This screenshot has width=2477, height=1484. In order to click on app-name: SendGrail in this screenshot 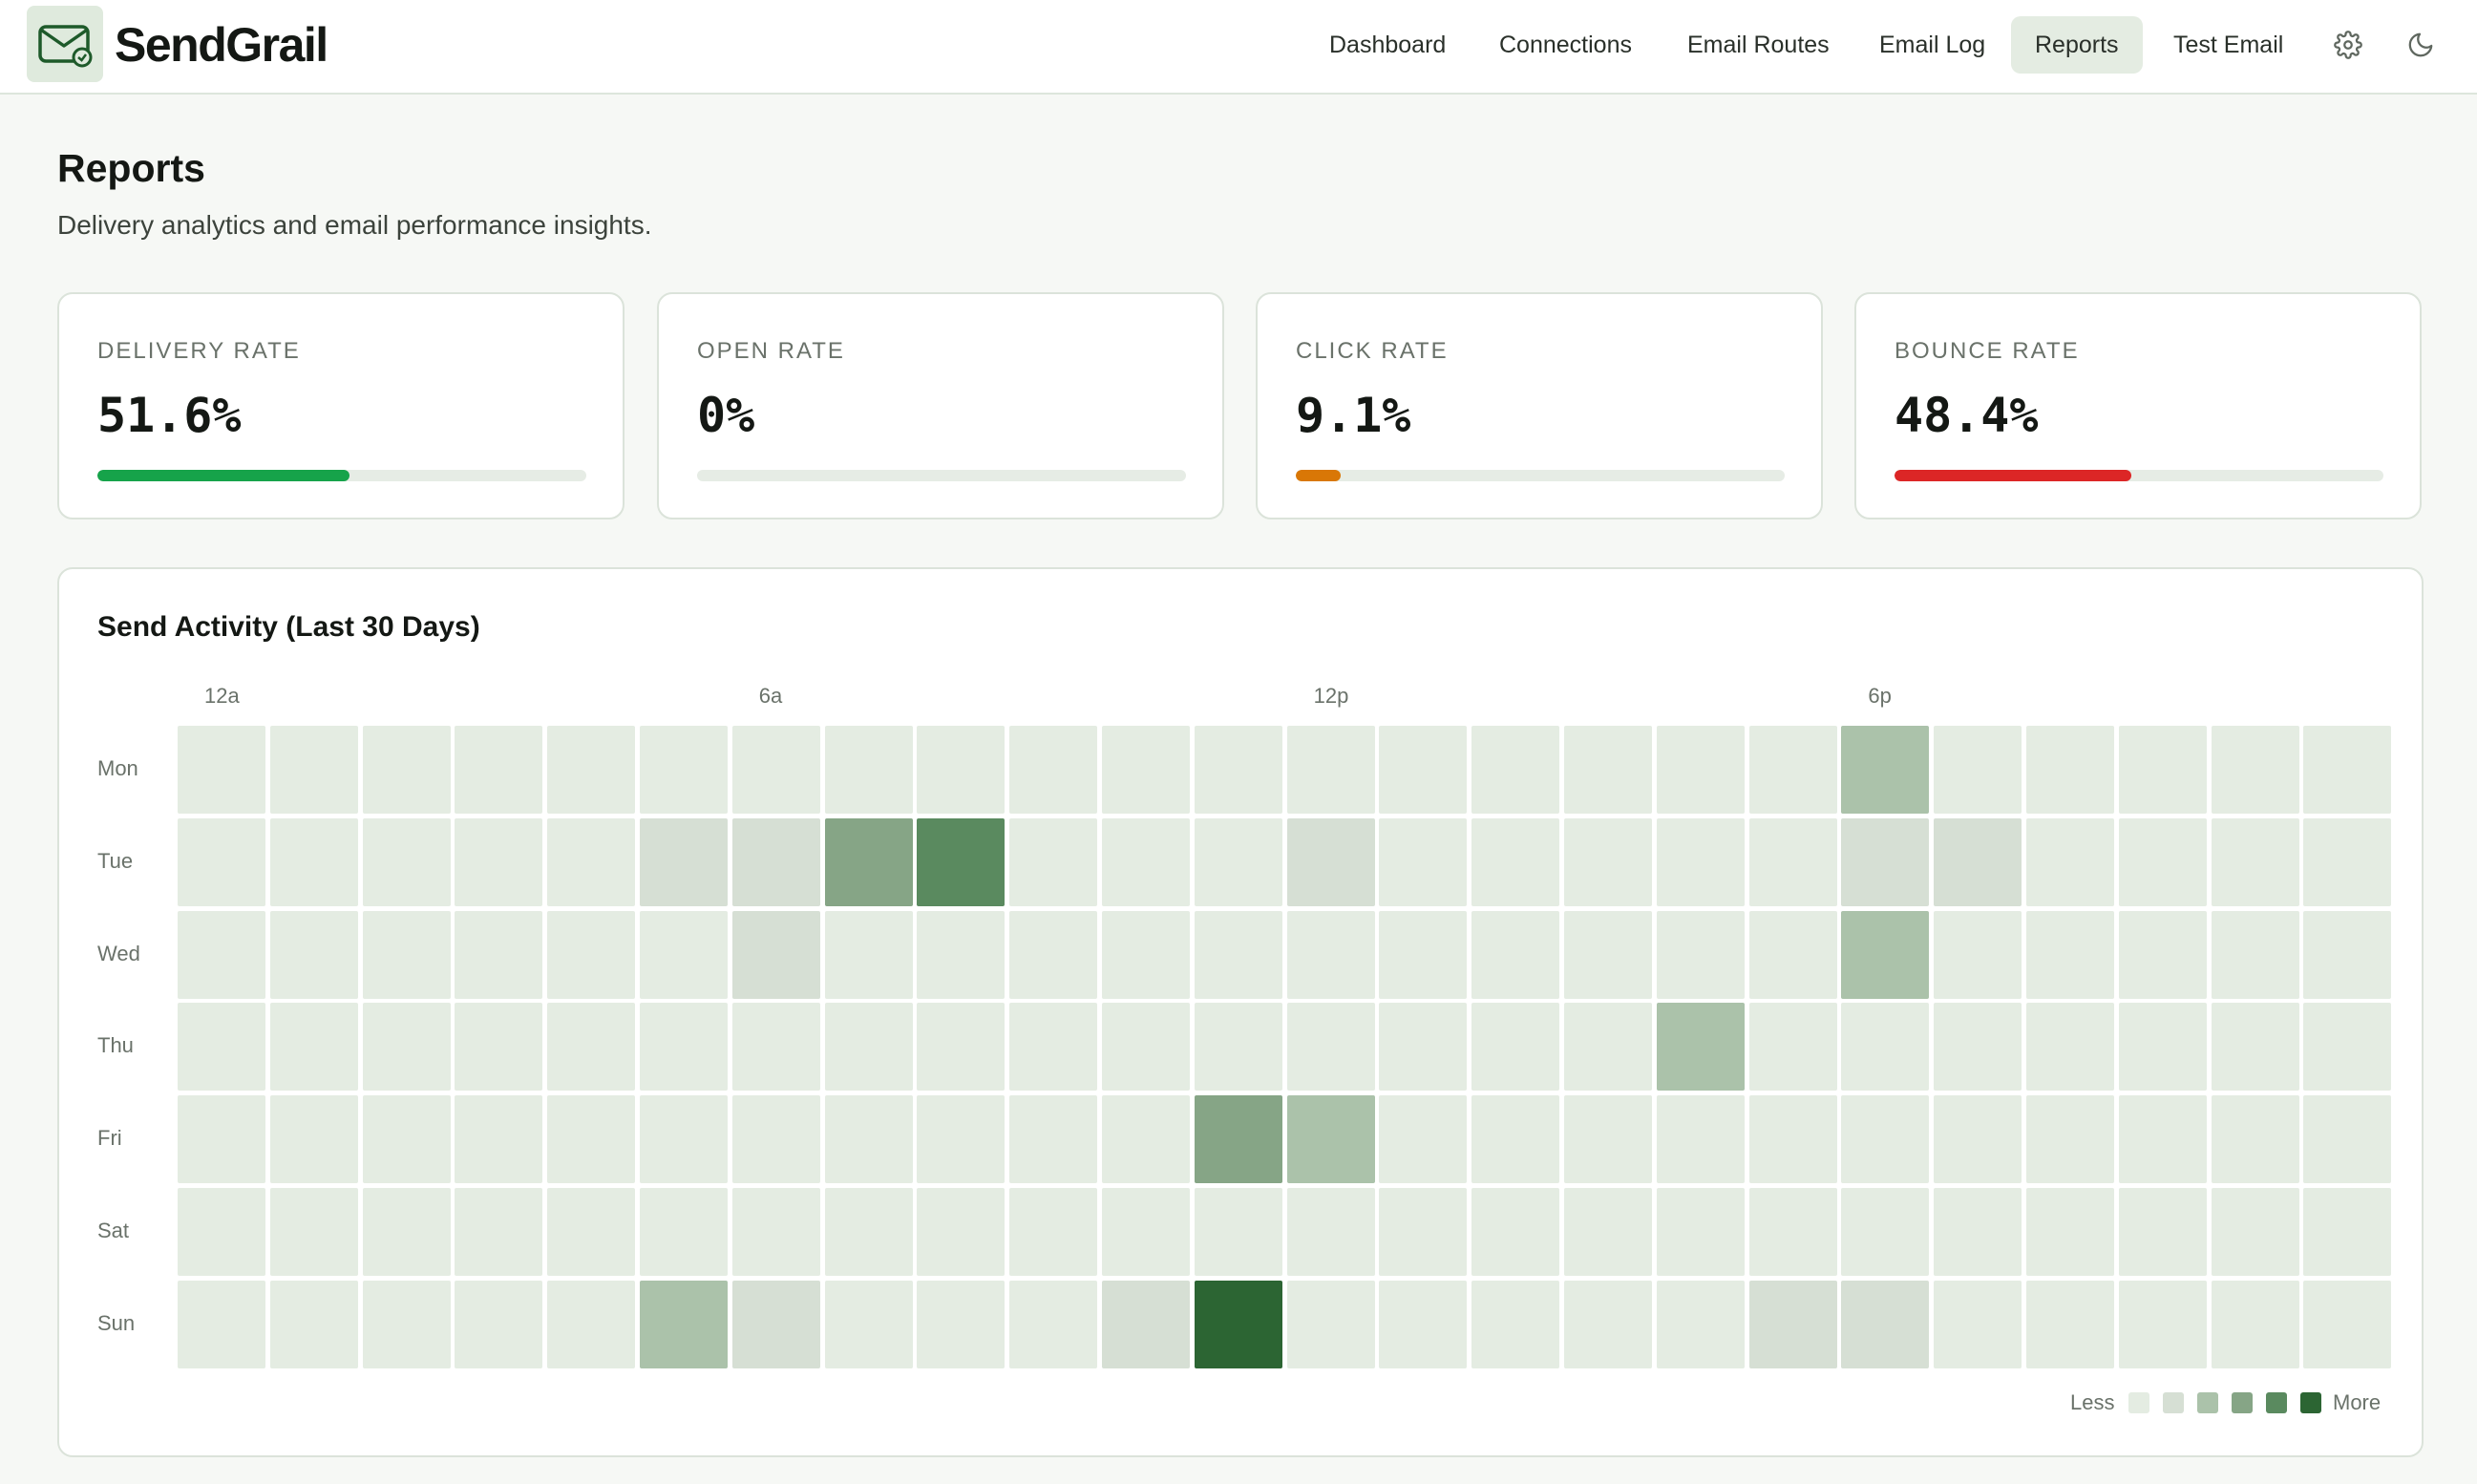, I will do `click(221, 45)`.